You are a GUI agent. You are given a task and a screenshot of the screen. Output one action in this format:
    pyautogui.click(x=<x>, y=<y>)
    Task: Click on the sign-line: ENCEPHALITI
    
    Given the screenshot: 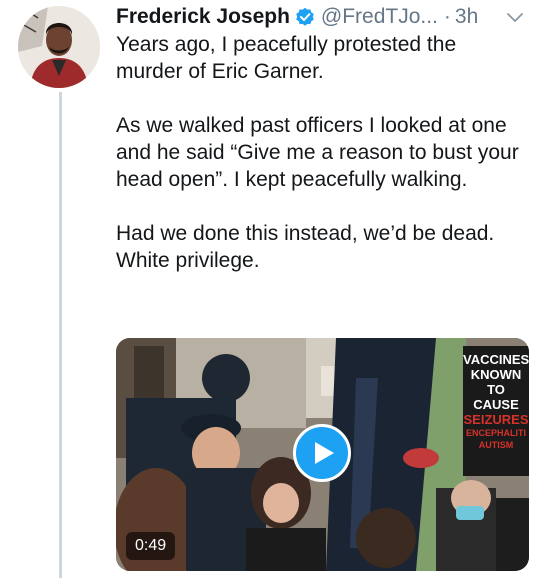 What is the action you would take?
    pyautogui.click(x=495, y=433)
    